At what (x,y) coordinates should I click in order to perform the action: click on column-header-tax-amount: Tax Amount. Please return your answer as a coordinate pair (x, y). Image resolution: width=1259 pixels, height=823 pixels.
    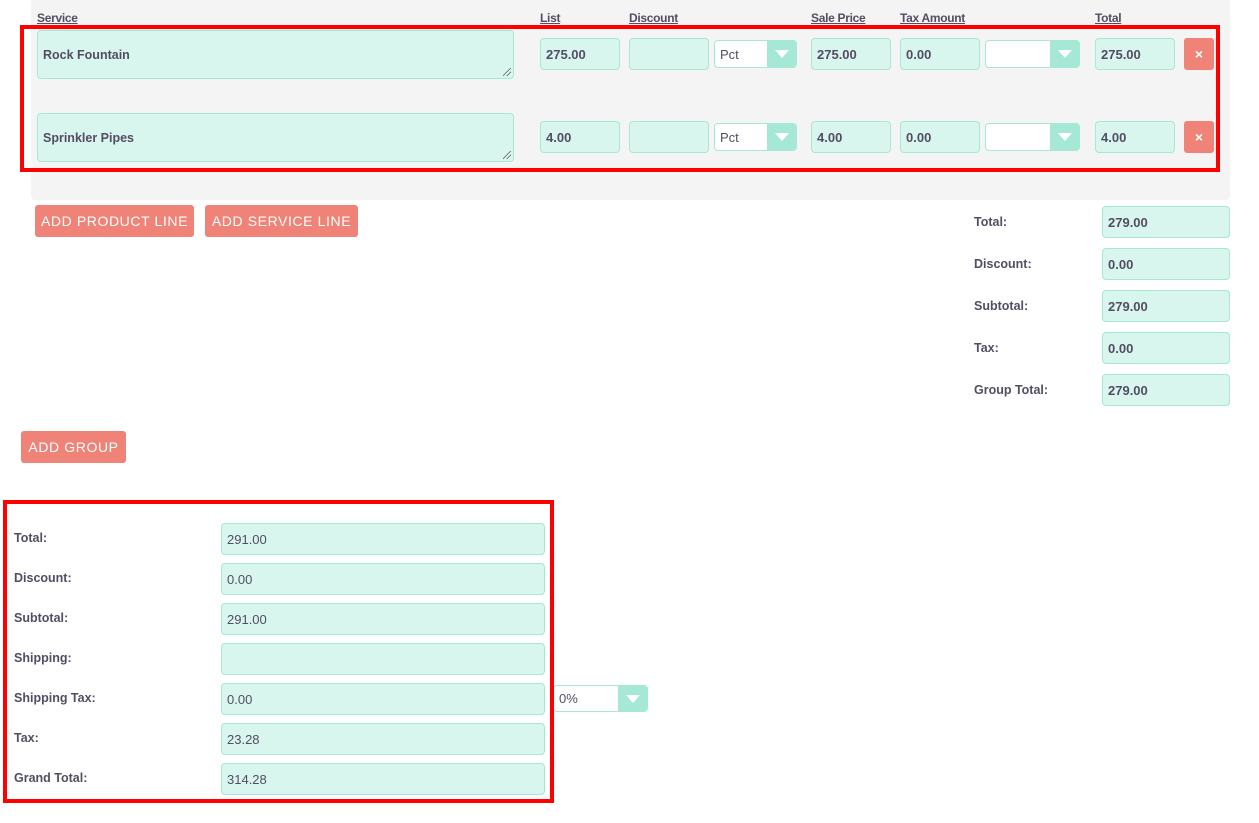
    Looking at the image, I should click on (932, 18).